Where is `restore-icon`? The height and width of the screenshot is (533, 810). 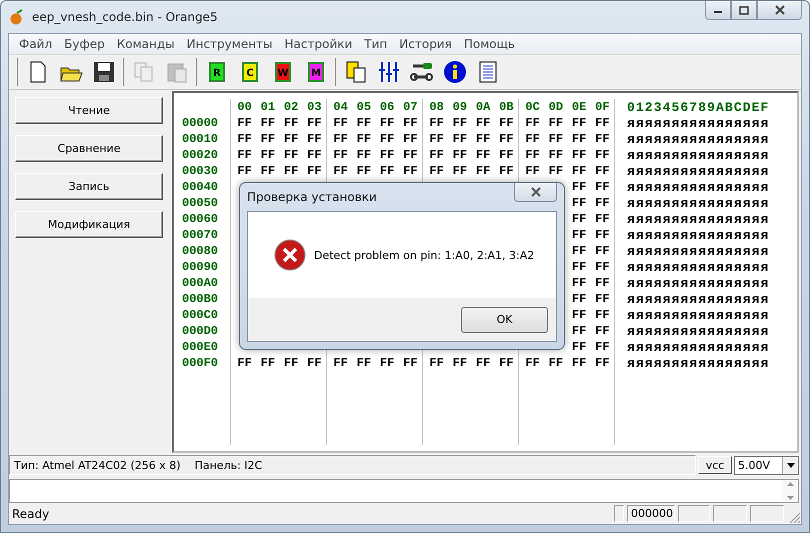
restore-icon is located at coordinates (744, 10).